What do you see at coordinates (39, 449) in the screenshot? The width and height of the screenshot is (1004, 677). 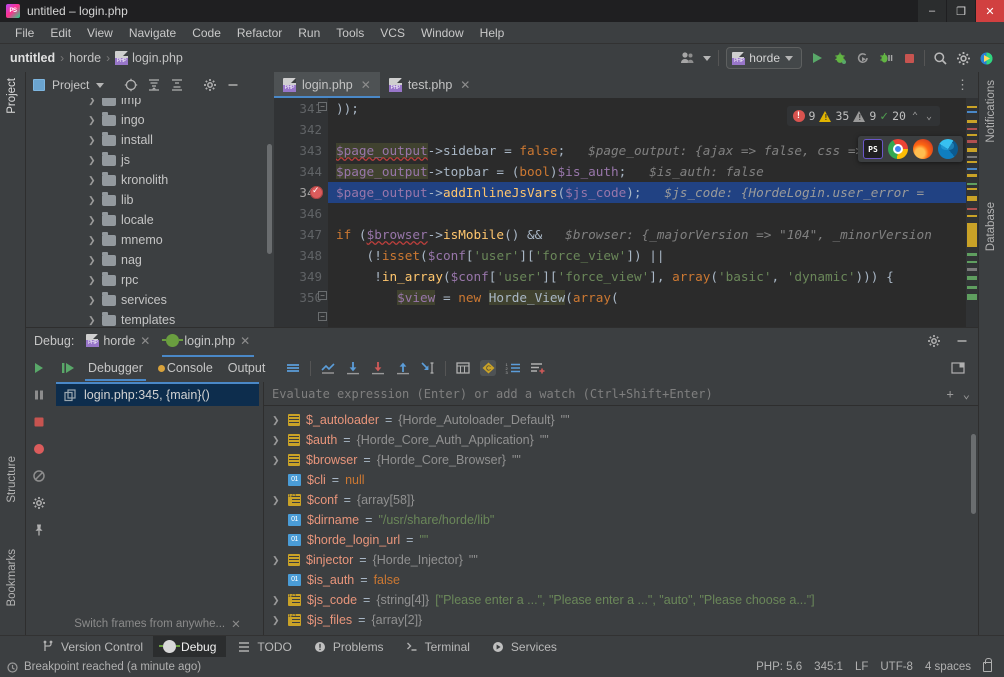 I see `view-breakpoints-icon` at bounding box center [39, 449].